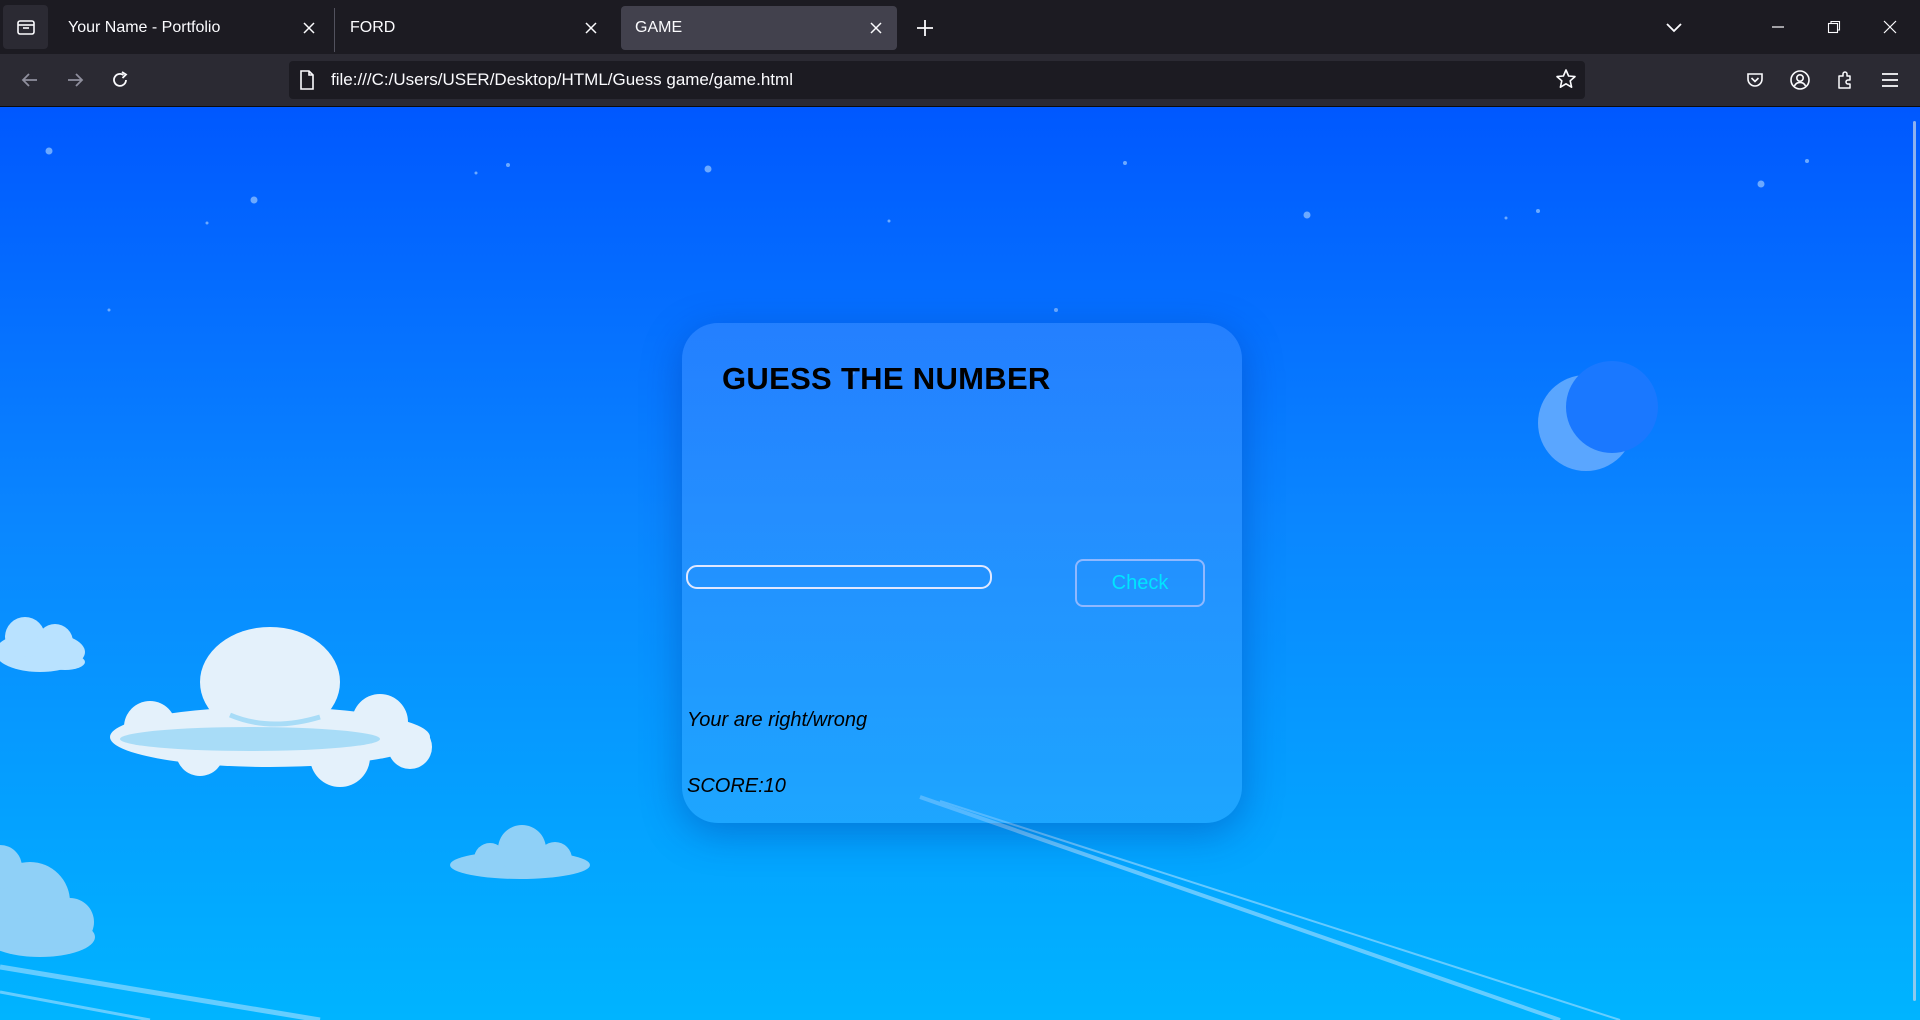 Image resolution: width=1920 pixels, height=1020 pixels. I want to click on new-tab-button, so click(925, 28).